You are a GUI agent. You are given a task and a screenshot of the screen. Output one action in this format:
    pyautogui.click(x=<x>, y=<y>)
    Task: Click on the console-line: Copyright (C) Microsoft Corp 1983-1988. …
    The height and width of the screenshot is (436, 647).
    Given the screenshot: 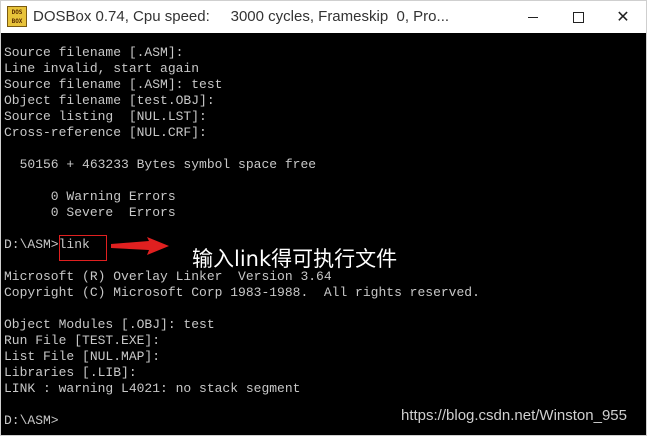 What is the action you would take?
    pyautogui.click(x=242, y=292)
    